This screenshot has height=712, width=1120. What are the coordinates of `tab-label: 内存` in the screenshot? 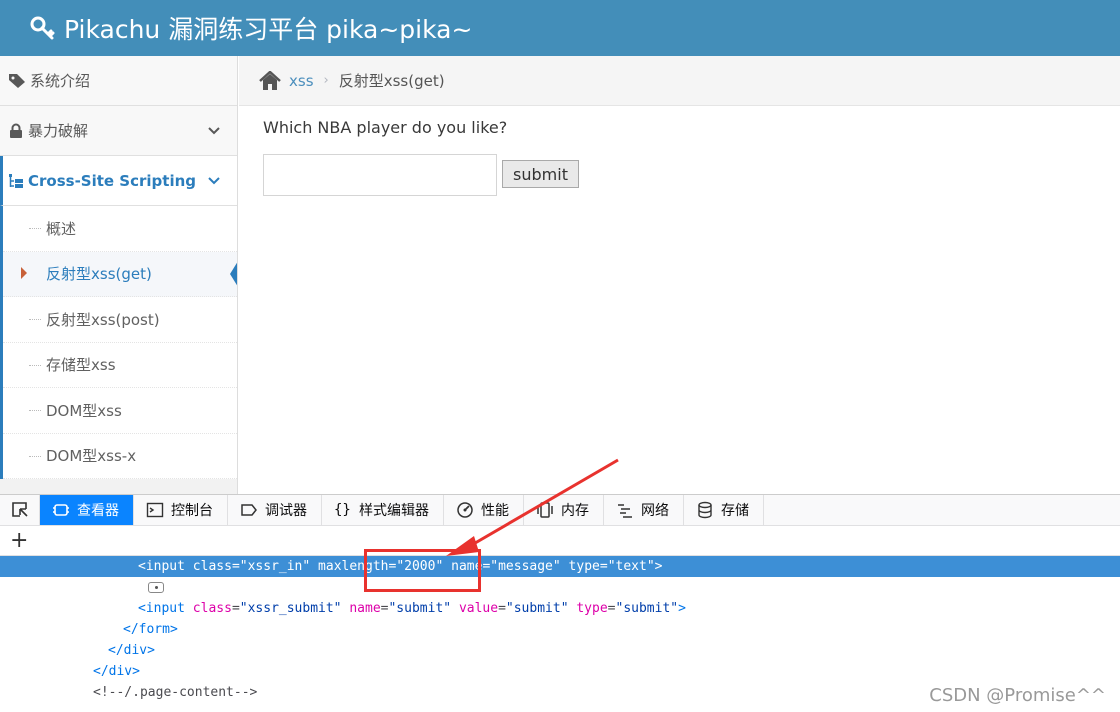 It's located at (575, 511).